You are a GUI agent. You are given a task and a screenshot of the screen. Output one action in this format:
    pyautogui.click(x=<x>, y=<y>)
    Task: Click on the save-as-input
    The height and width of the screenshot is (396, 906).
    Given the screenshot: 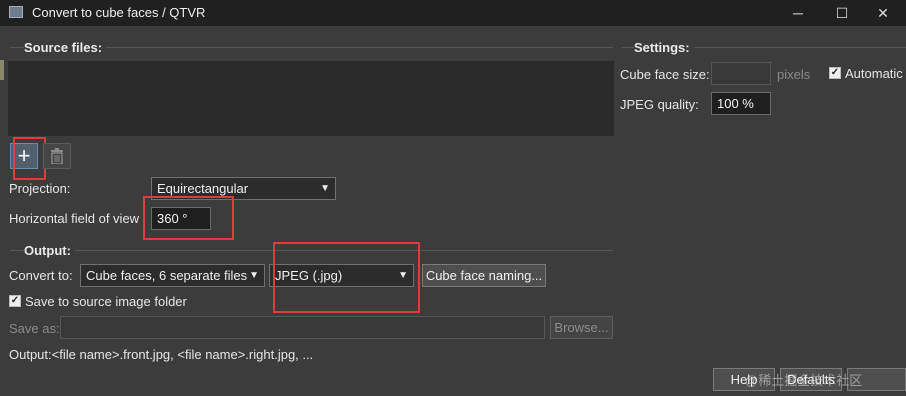 What is the action you would take?
    pyautogui.click(x=302, y=327)
    